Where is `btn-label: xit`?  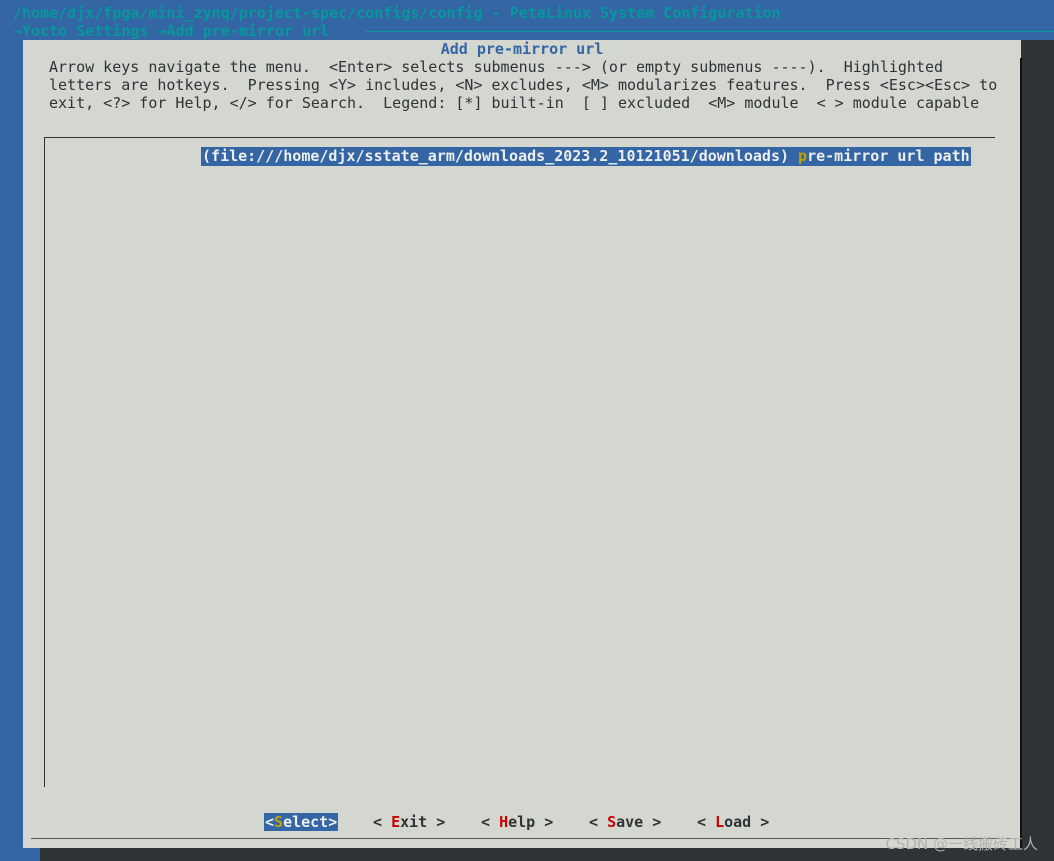
btn-label: xit is located at coordinates (414, 822).